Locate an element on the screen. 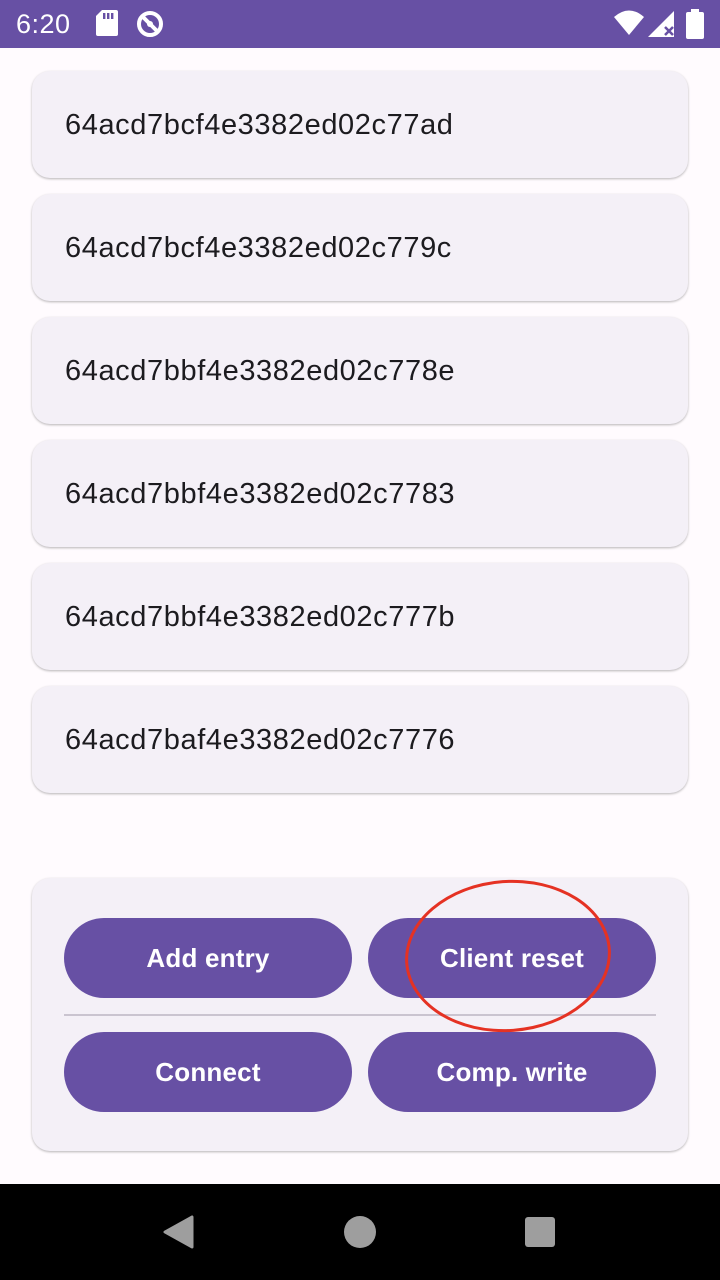  entry-id: 64acd7bcf4e3382ed02c779c is located at coordinates (258, 248).